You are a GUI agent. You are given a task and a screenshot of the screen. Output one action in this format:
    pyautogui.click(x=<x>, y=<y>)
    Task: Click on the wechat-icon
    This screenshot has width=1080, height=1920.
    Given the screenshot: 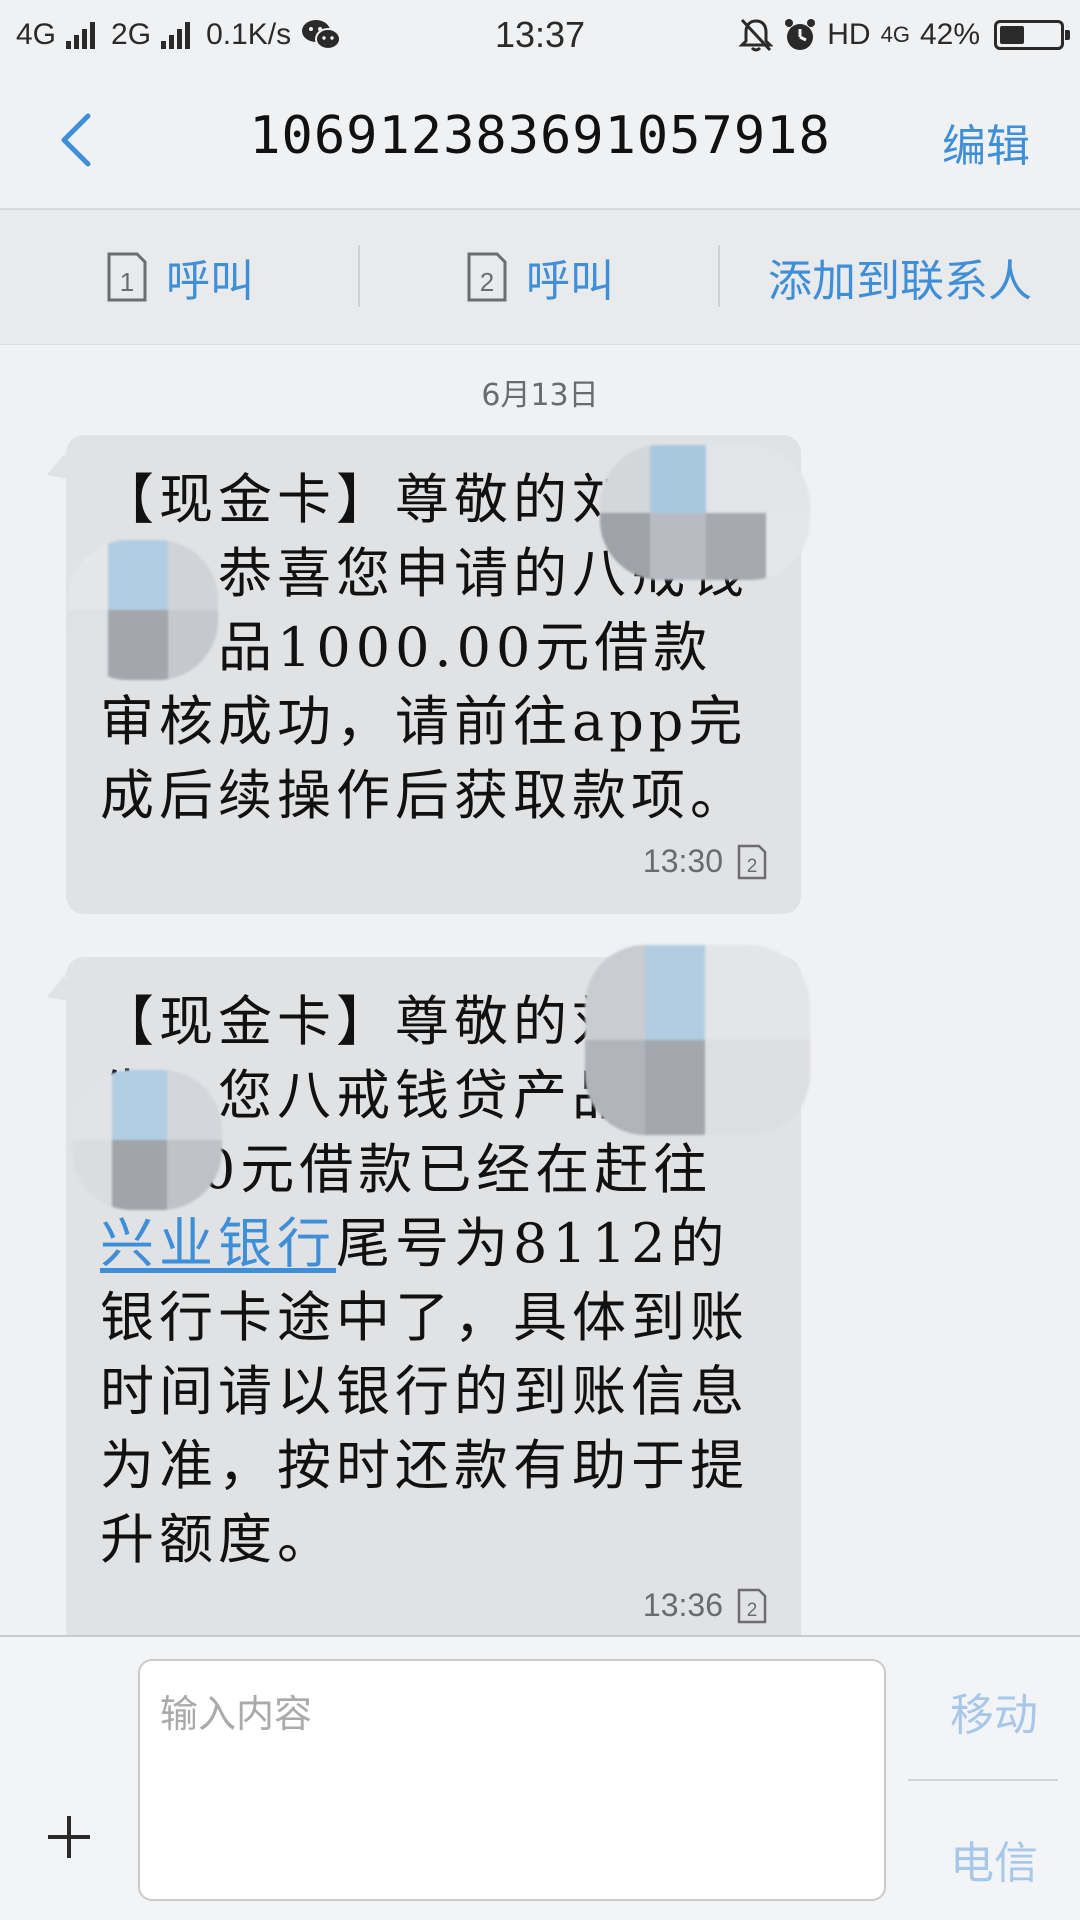 What is the action you would take?
    pyautogui.click(x=322, y=35)
    